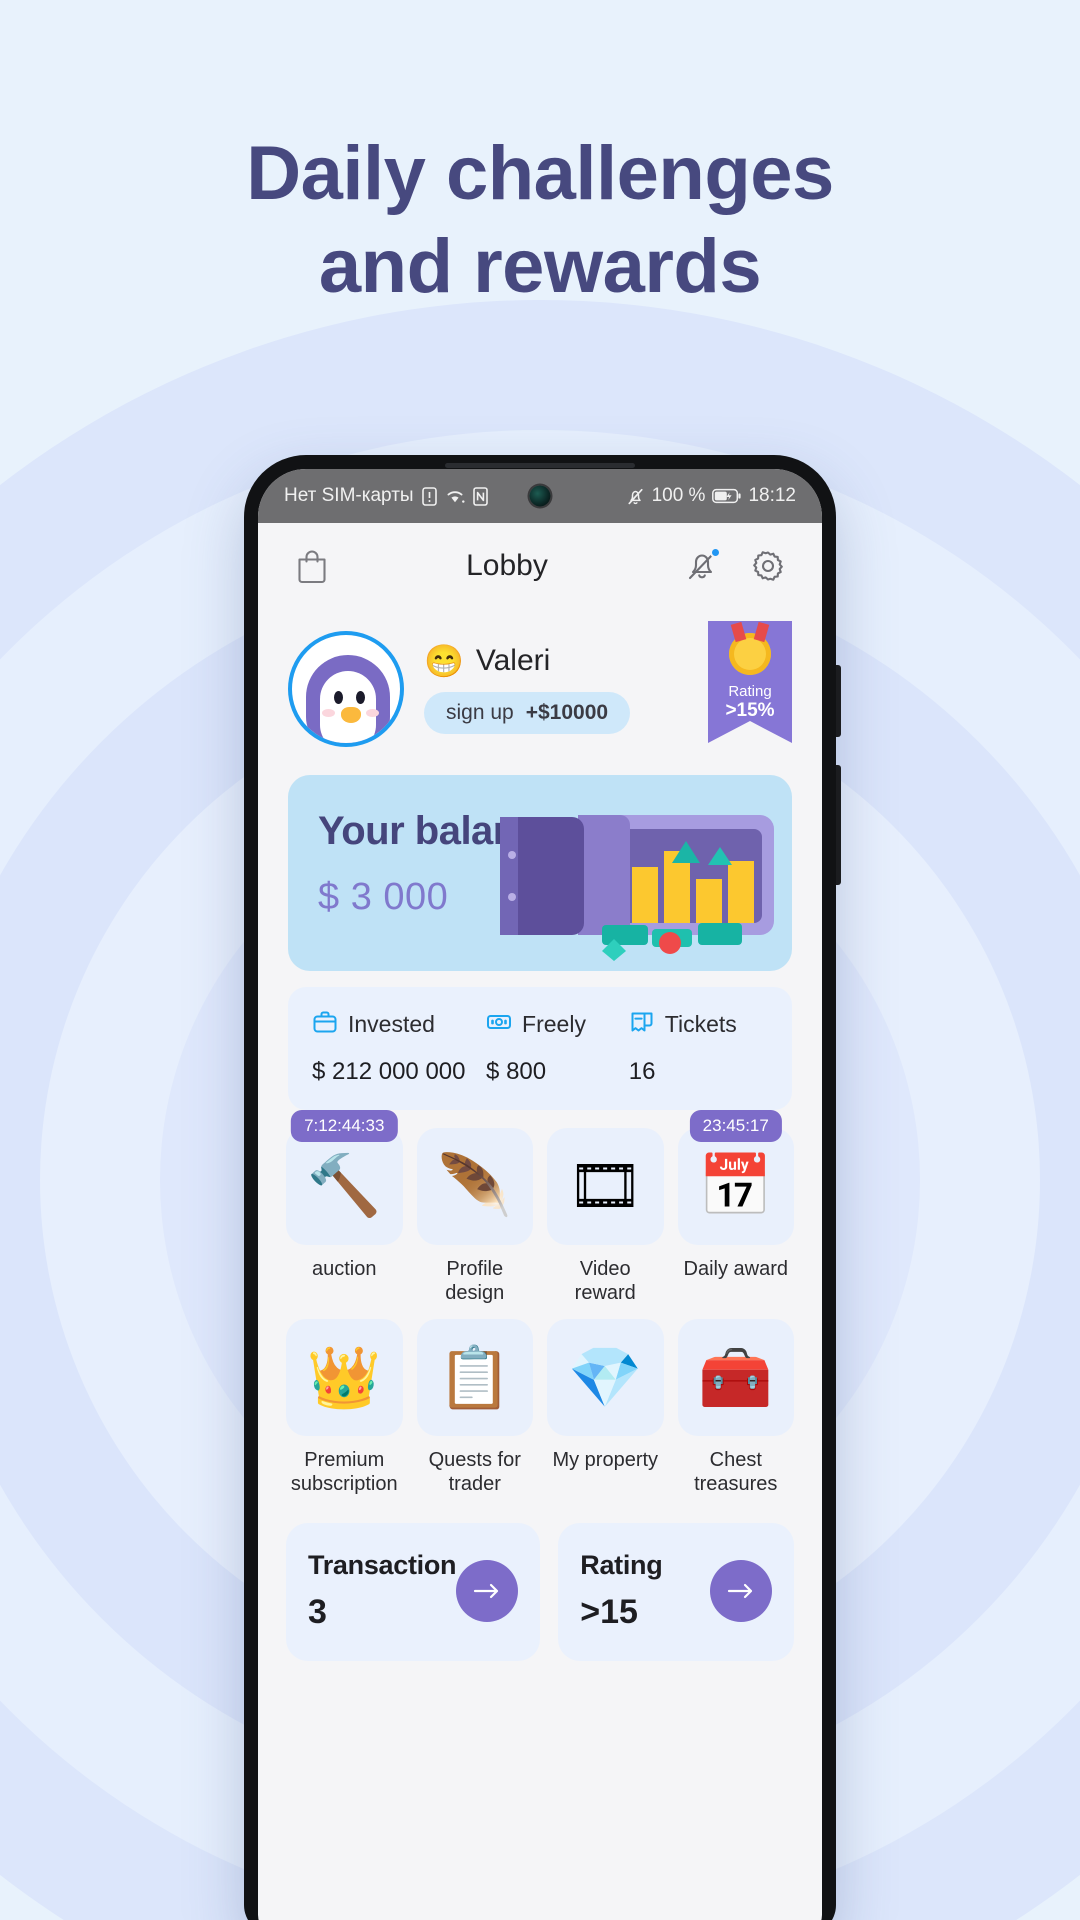  I want to click on gear-icon, so click(768, 566).